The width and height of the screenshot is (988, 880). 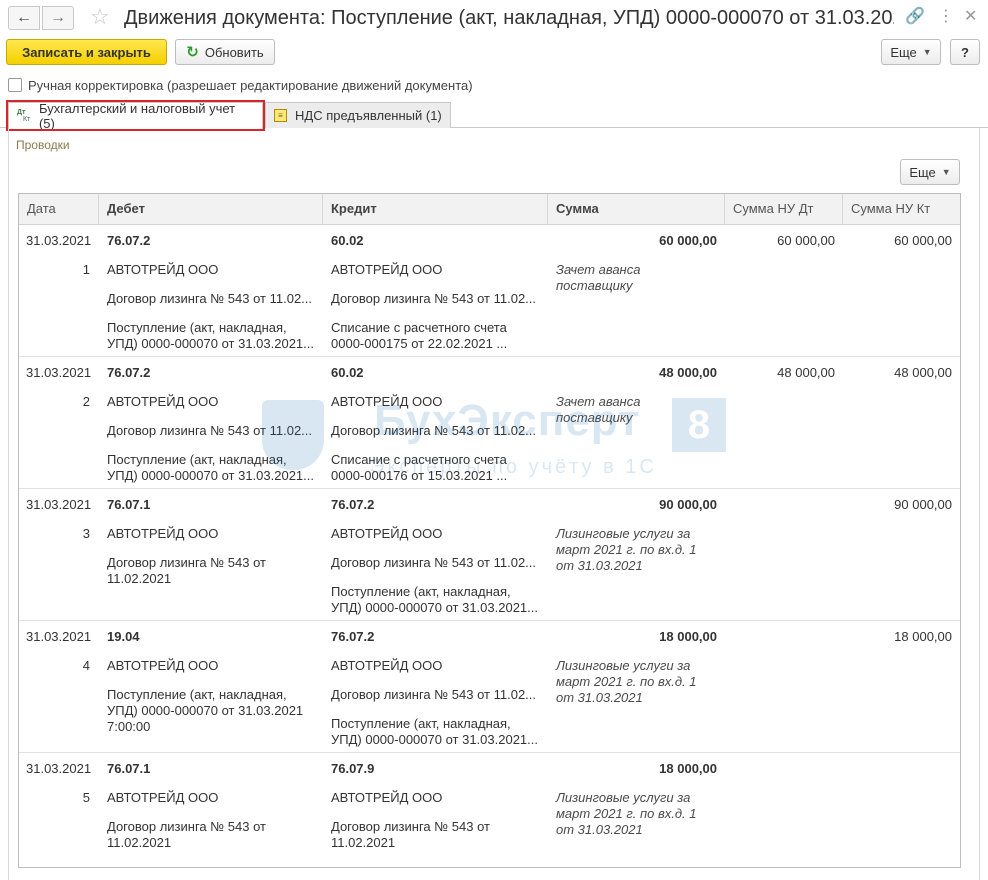 What do you see at coordinates (435, 209) in the screenshot?
I see `col-credit: Кредит` at bounding box center [435, 209].